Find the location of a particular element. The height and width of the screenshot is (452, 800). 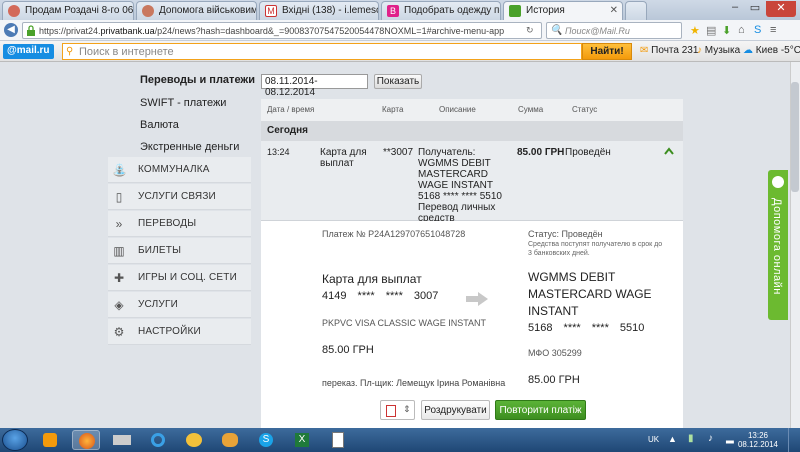

shop-icon: B is located at coordinates (393, 11).